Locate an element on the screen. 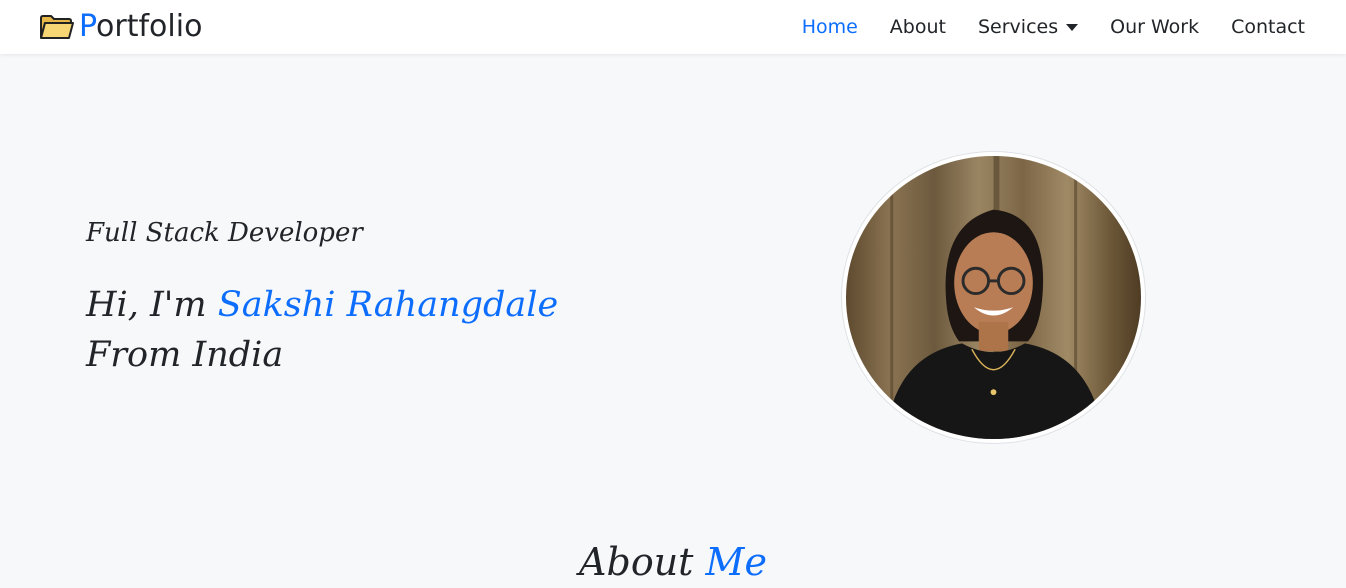 This screenshot has height=588, width=1346. hero-name: Sakshi Rahangdale is located at coordinates (388, 305).